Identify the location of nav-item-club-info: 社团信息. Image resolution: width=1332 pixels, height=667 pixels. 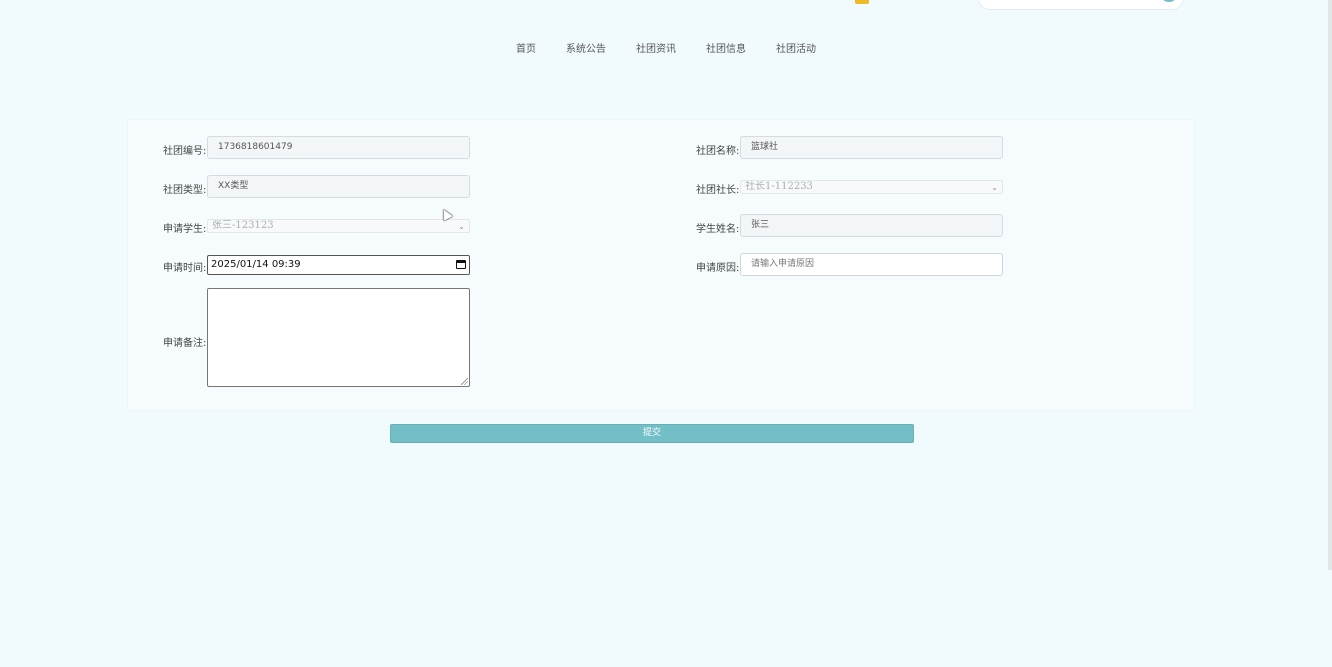
(726, 49).